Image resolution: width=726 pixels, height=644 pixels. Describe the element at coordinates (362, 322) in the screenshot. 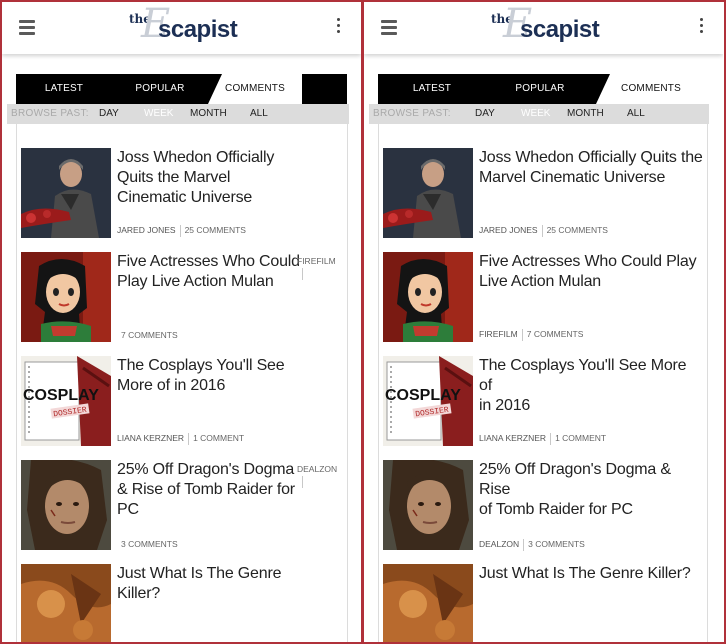

I see `panel-divider` at that location.